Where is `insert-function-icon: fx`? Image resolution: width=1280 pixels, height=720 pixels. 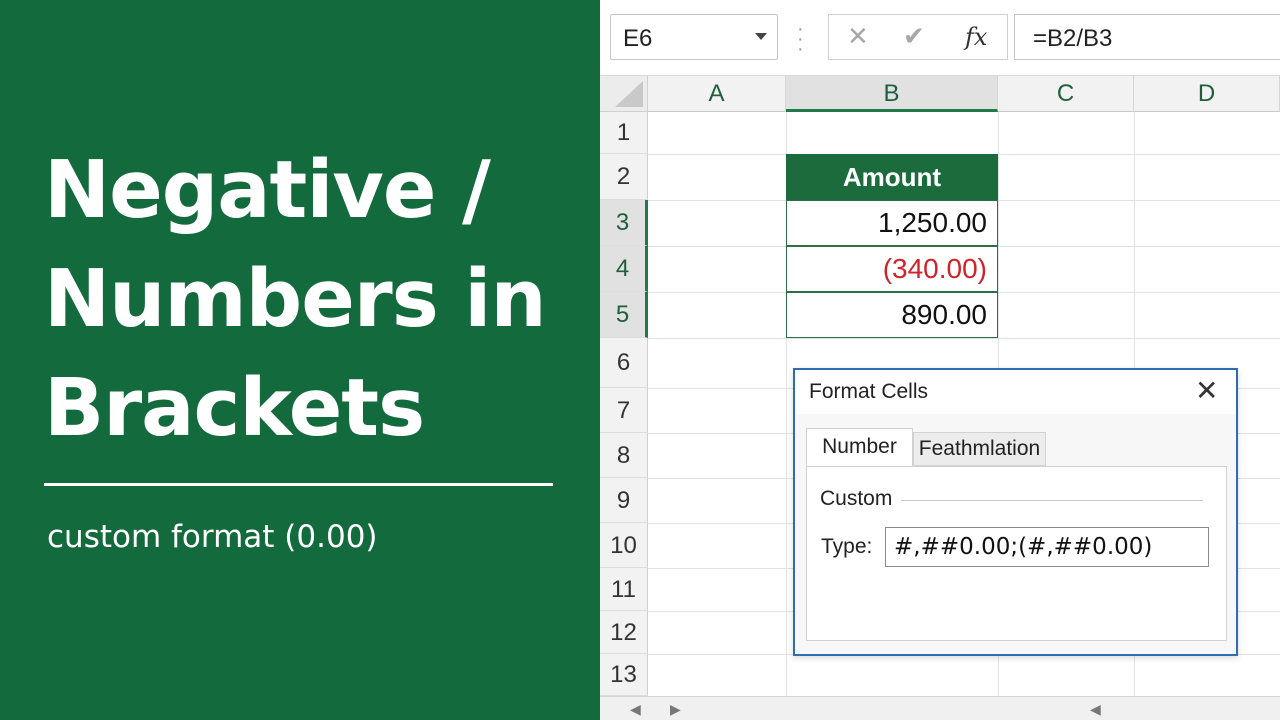
insert-function-icon: fx is located at coordinates (976, 37).